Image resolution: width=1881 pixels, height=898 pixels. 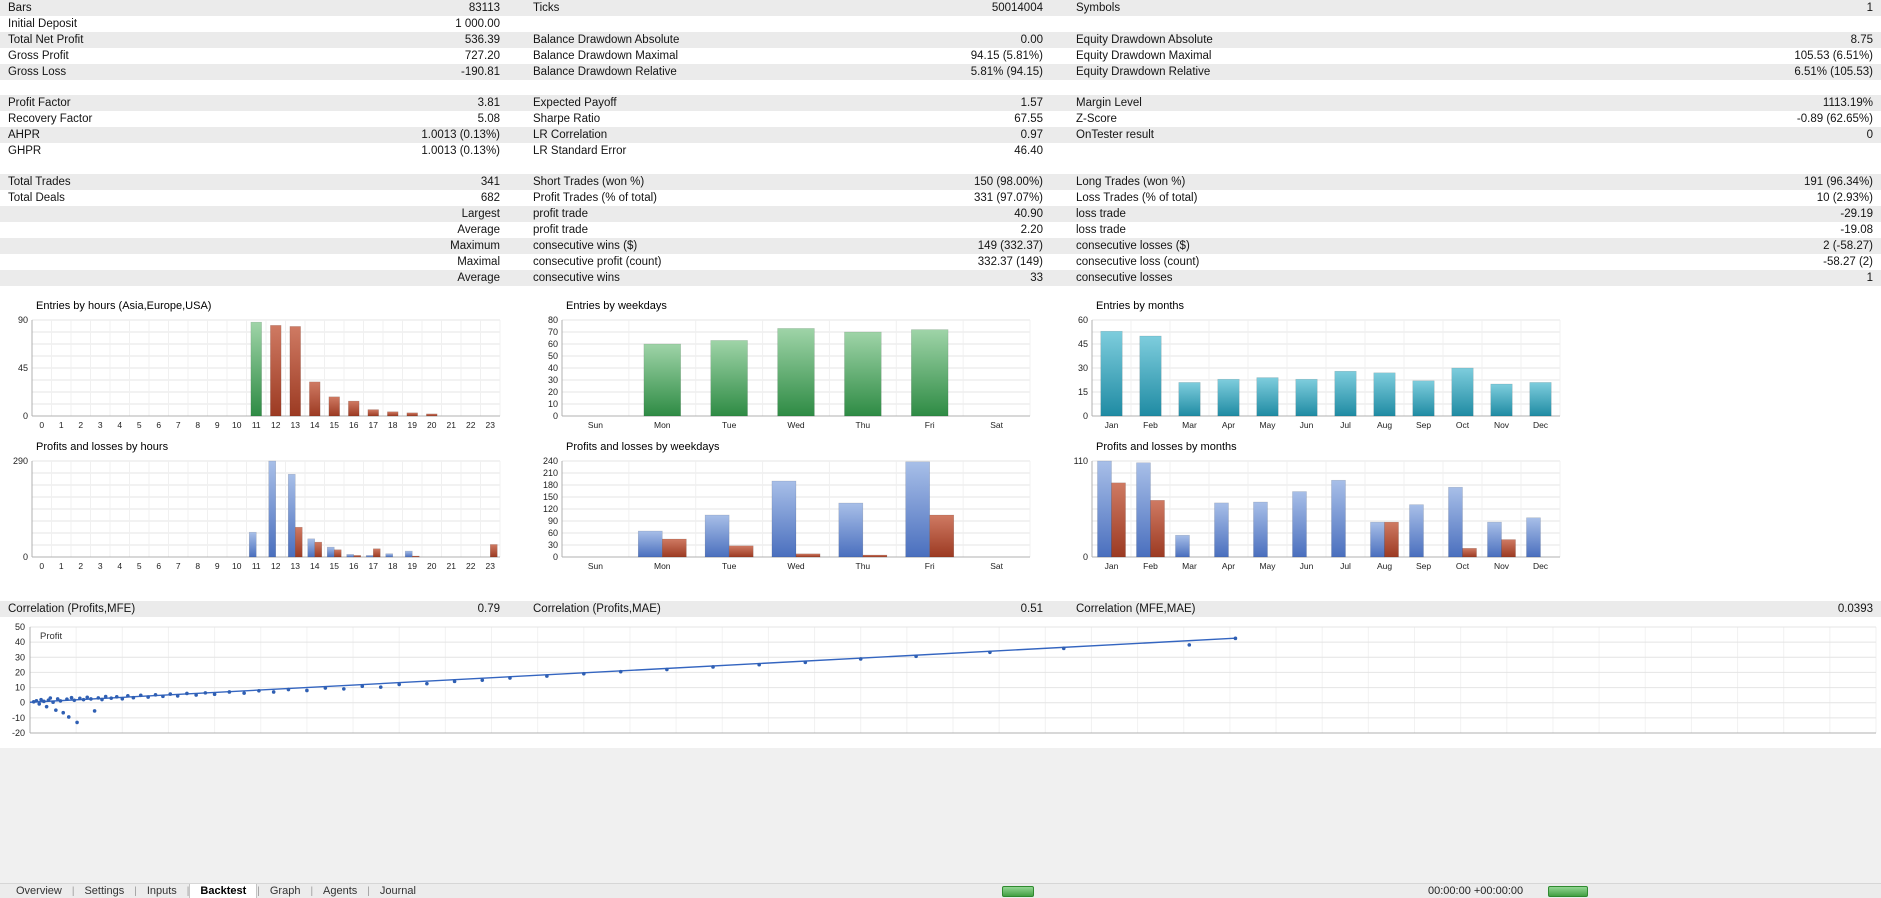 What do you see at coordinates (788, 230) in the screenshot?
I see `stat-cell: profit trade 2.20` at bounding box center [788, 230].